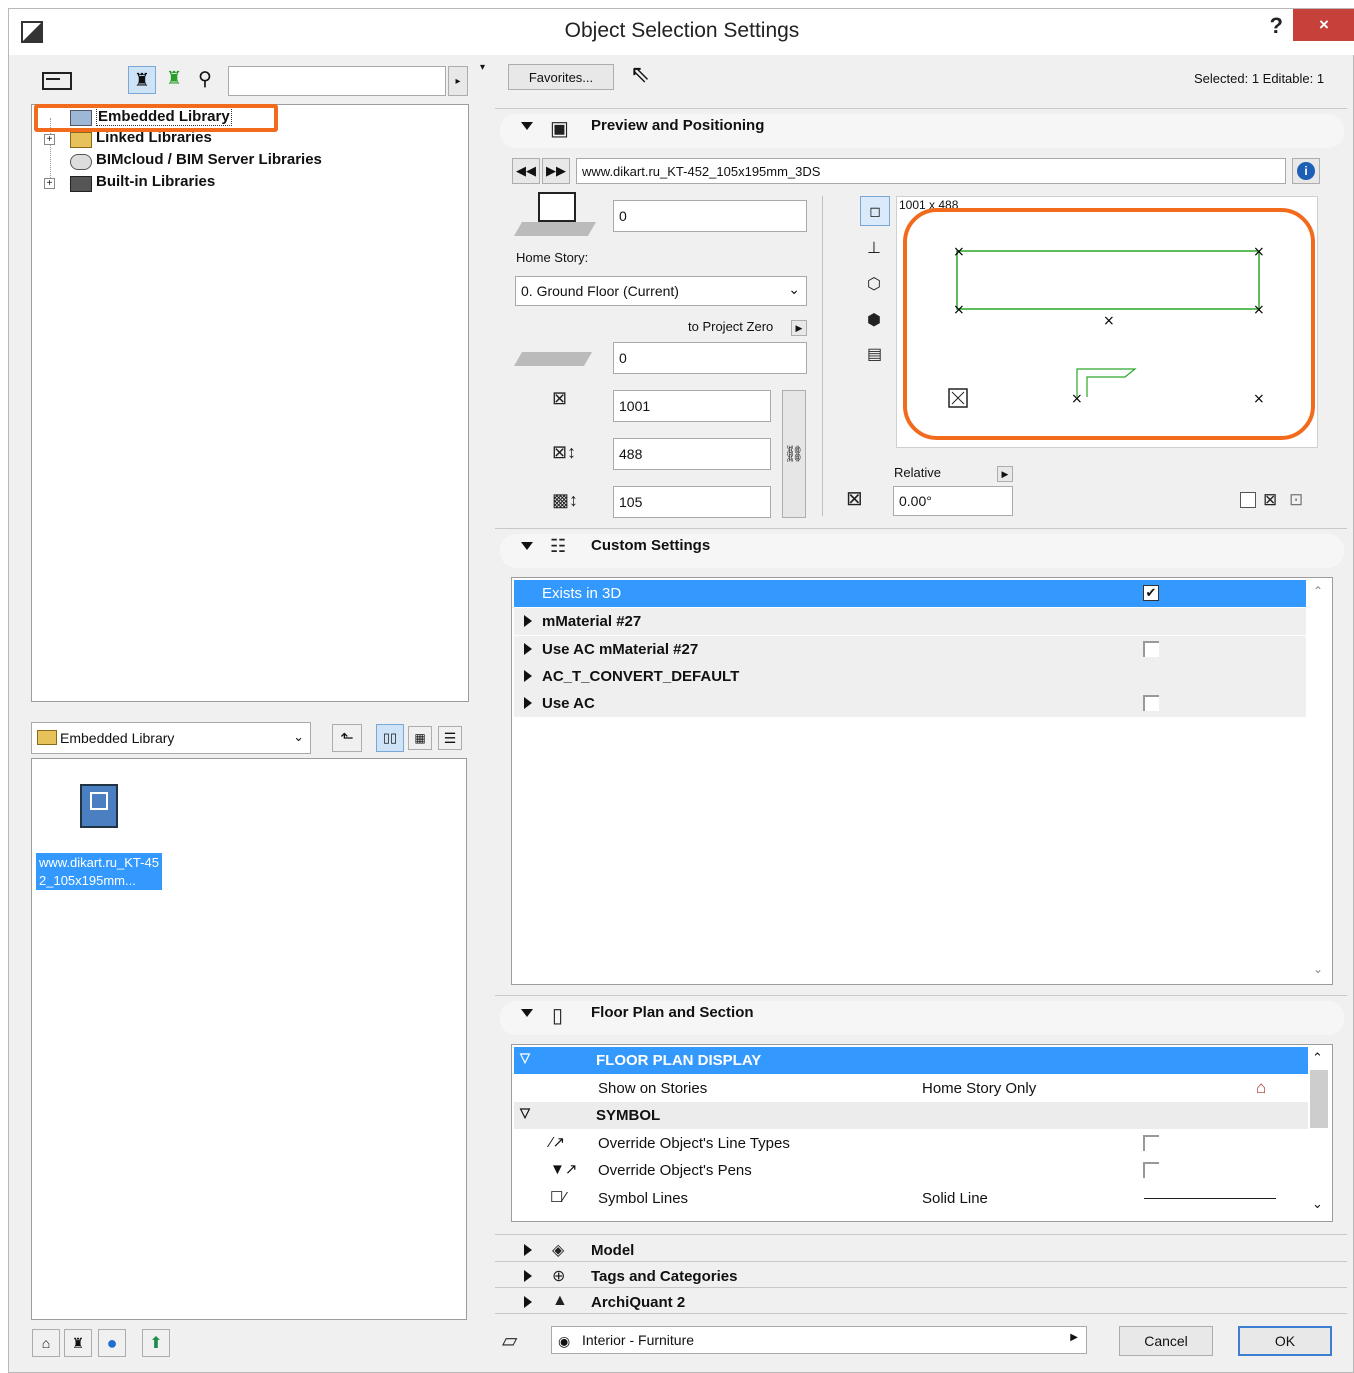 The height and width of the screenshot is (1373, 1354). I want to click on section-title-preview: Preview and Positioning, so click(678, 125).